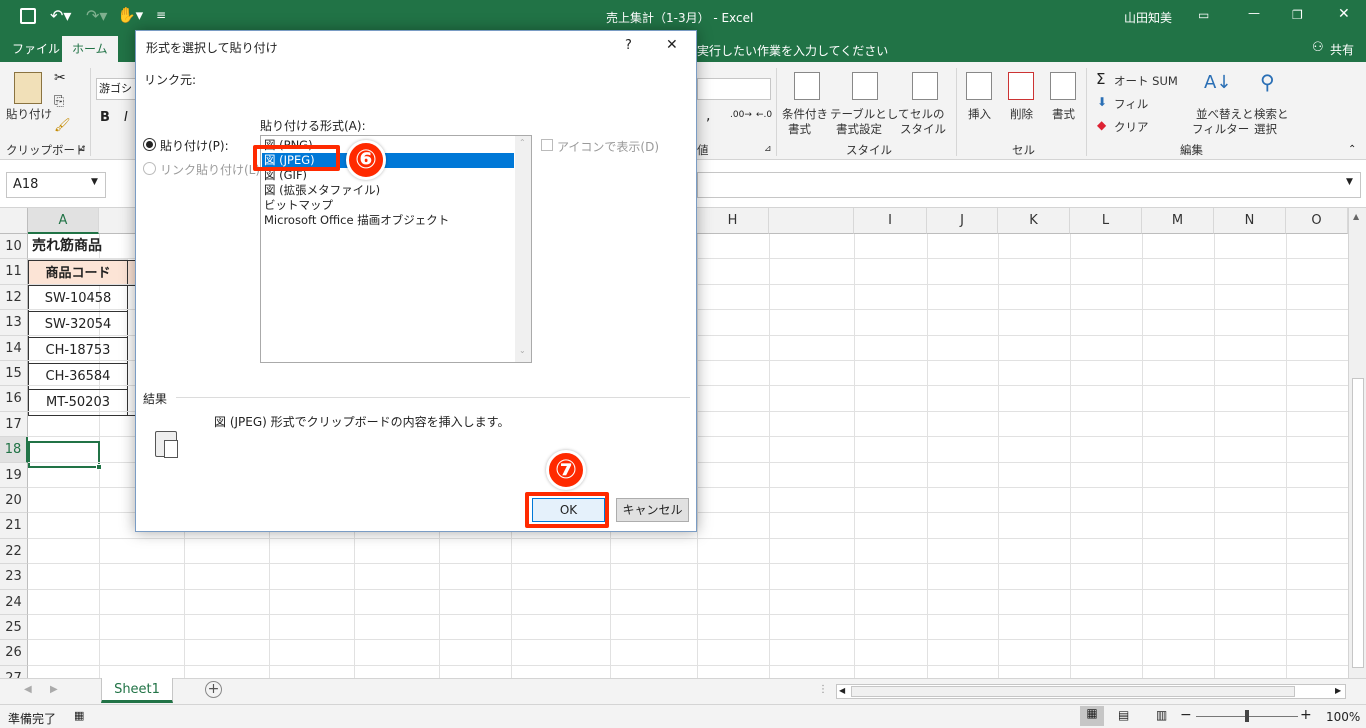 This screenshot has width=1366, height=728. Describe the element at coordinates (708, 116) in the screenshot. I see `comma-icon: ,` at that location.